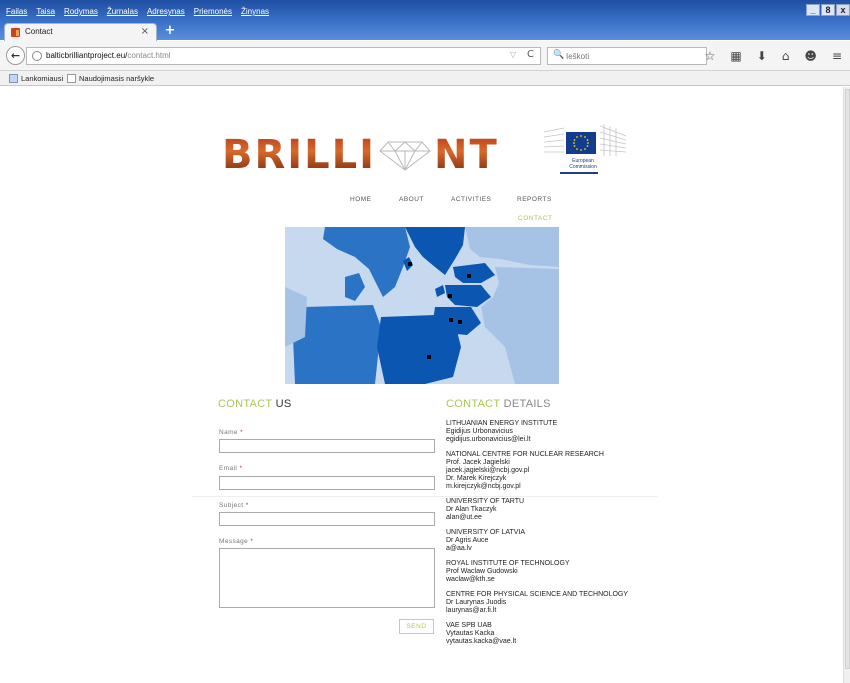 The image size is (850, 683). Describe the element at coordinates (15, 55) in the screenshot. I see `back-button: ←` at that location.